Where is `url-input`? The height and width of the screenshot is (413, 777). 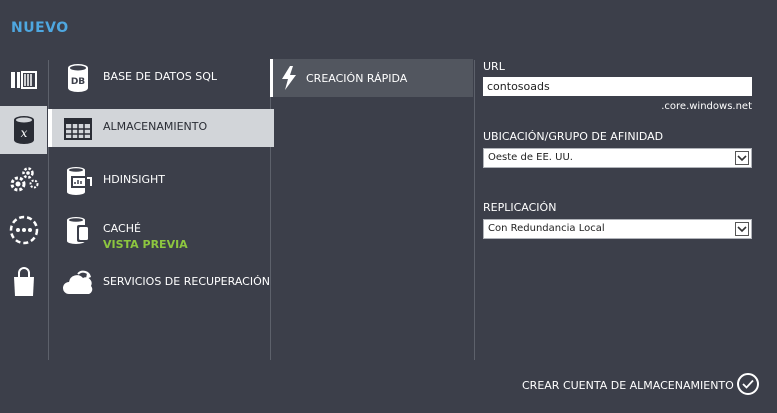 url-input is located at coordinates (617, 86).